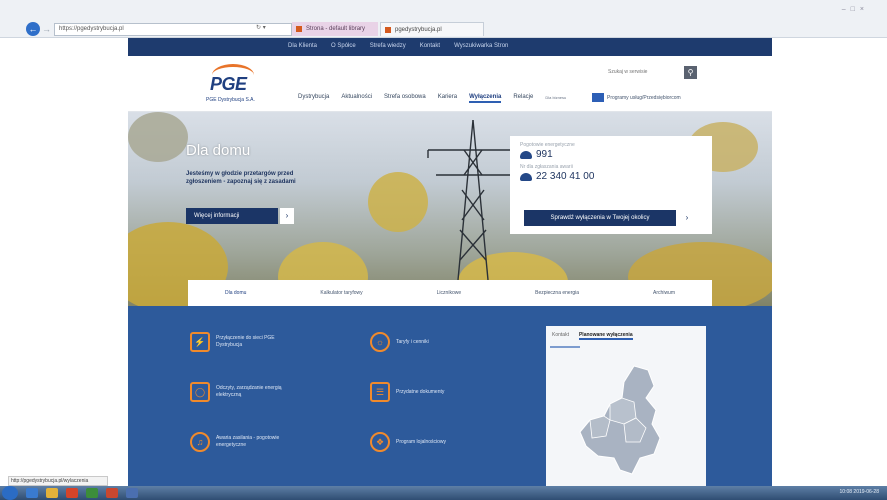  I want to click on outages-map-card: Kontakt Planowane wyłączenia, so click(626, 406).